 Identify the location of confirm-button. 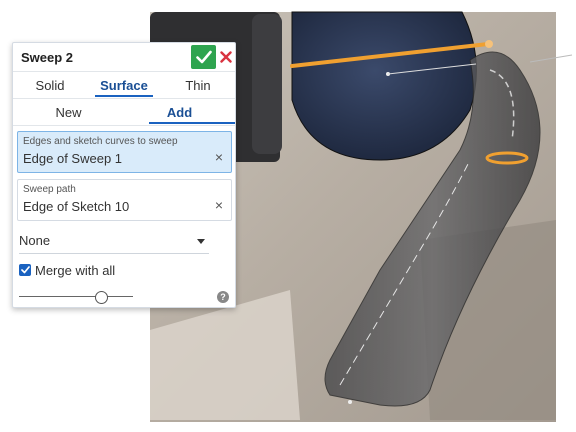
(203, 57).